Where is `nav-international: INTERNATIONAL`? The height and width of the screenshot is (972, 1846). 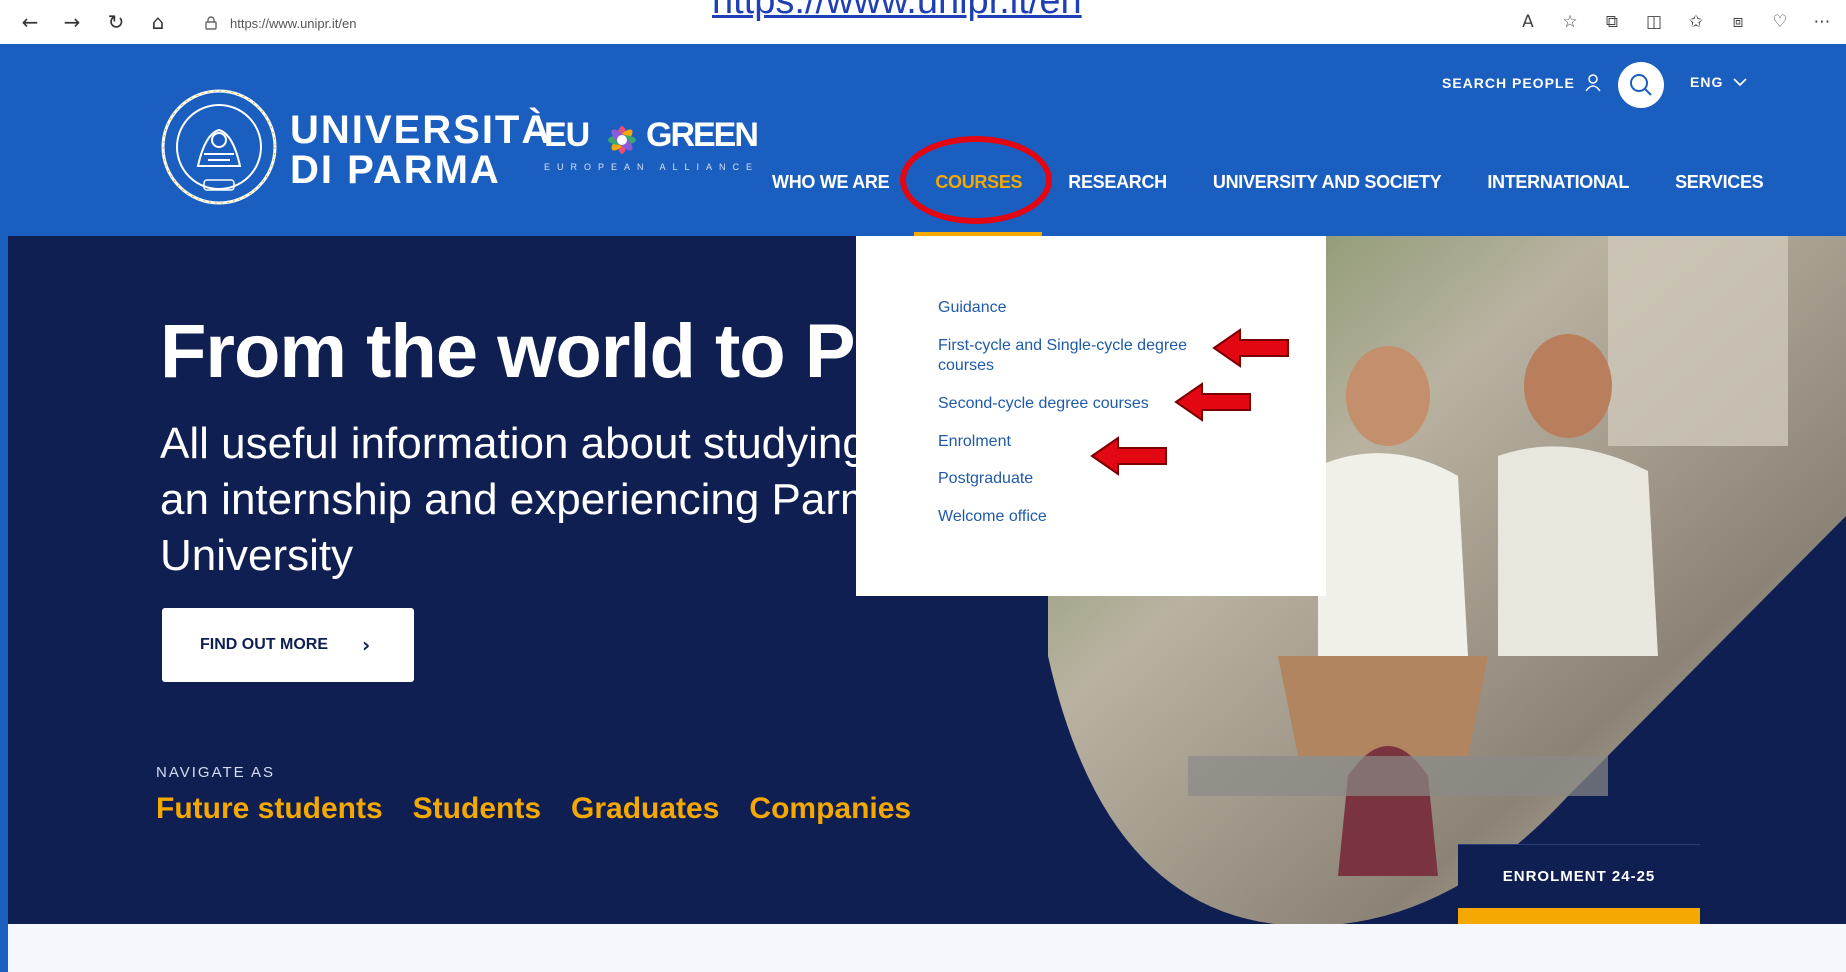 nav-international: INTERNATIONAL is located at coordinates (1558, 182).